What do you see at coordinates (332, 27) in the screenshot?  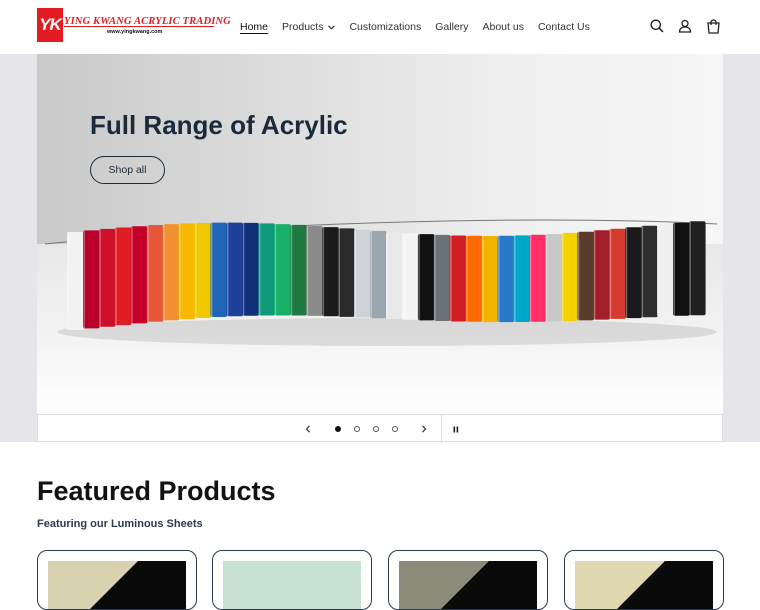 I see `chevron-down-icon` at bounding box center [332, 27].